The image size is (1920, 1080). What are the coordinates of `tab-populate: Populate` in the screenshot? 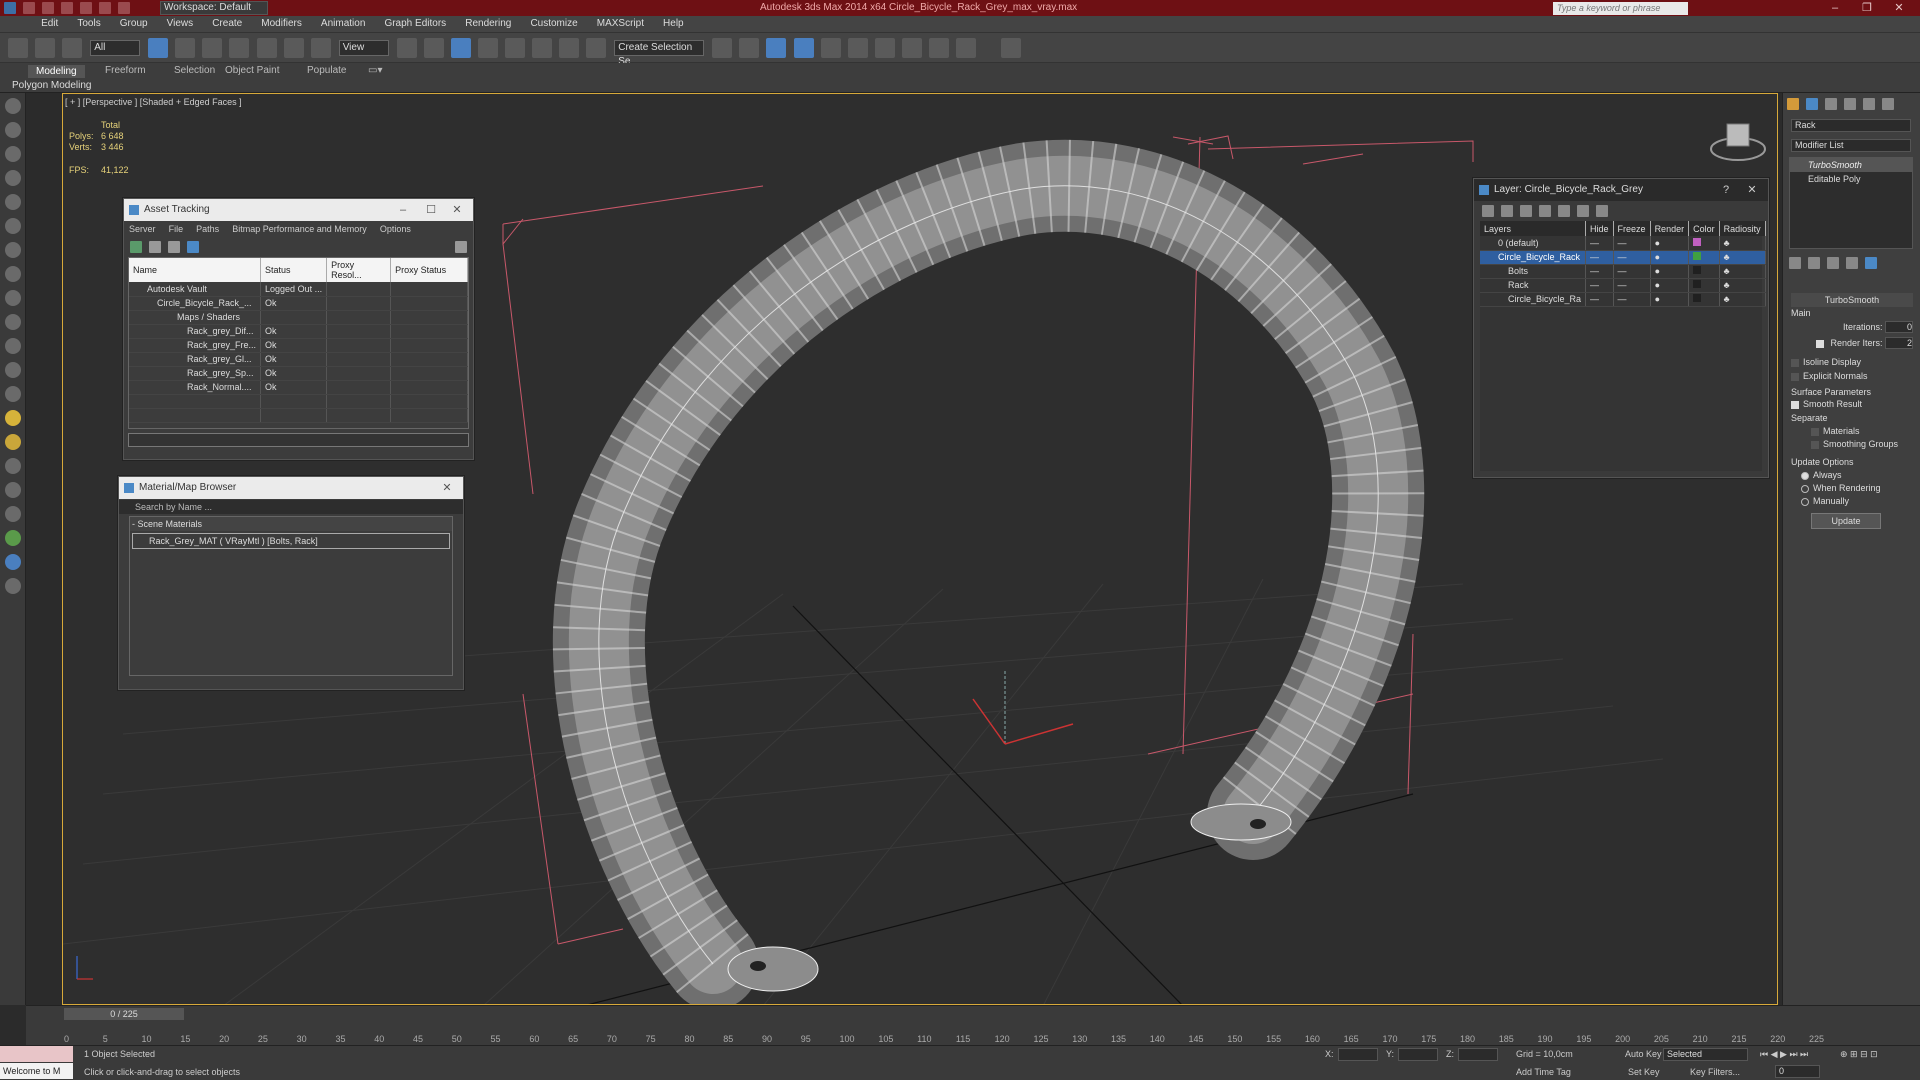 It's located at (326, 70).